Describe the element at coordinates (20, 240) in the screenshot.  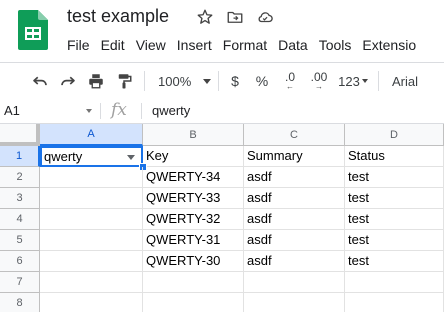
I see `row-header-5: 5` at that location.